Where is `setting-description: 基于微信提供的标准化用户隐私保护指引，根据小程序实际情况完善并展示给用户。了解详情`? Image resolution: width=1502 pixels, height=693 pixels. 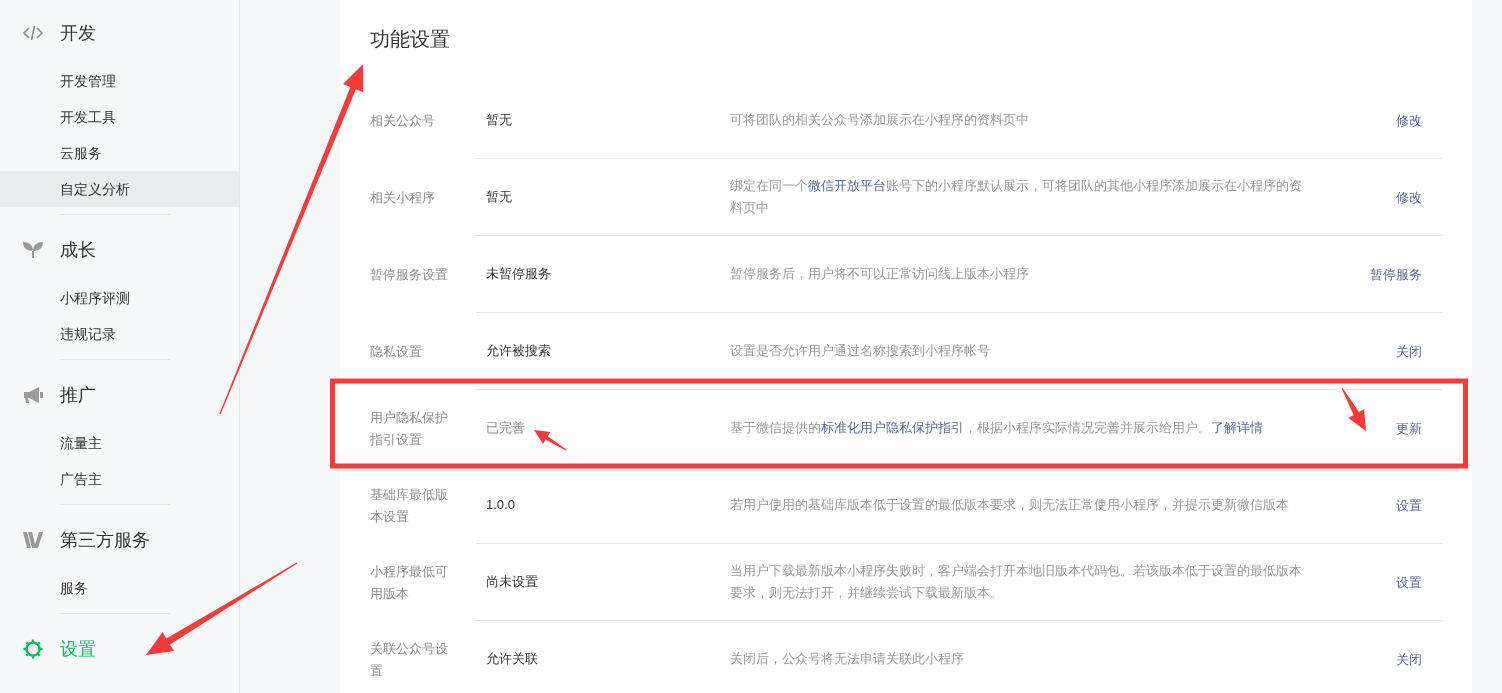 setting-description: 基于微信提供的标准化用户隐私保护指引，根据小程序实际情况完善并展示给用户。了解详情 is located at coordinates (997, 428).